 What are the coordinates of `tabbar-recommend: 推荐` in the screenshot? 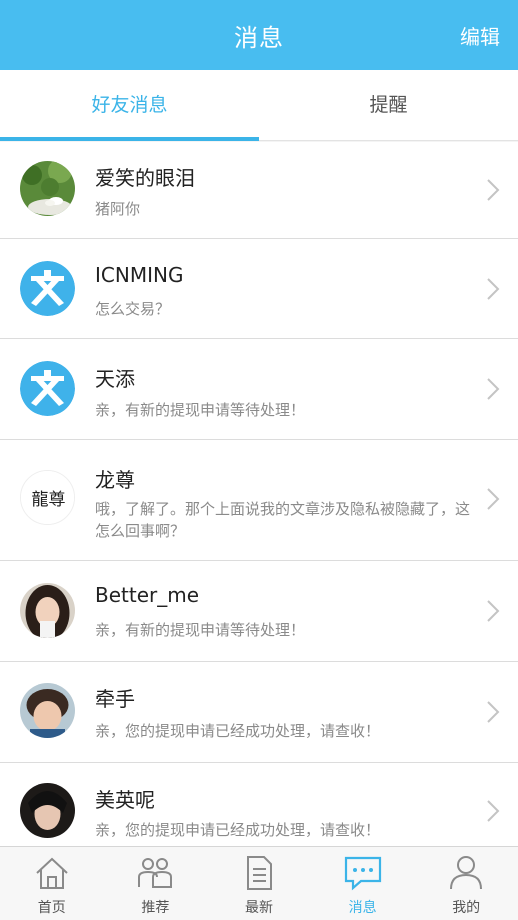 It's located at (156, 883).